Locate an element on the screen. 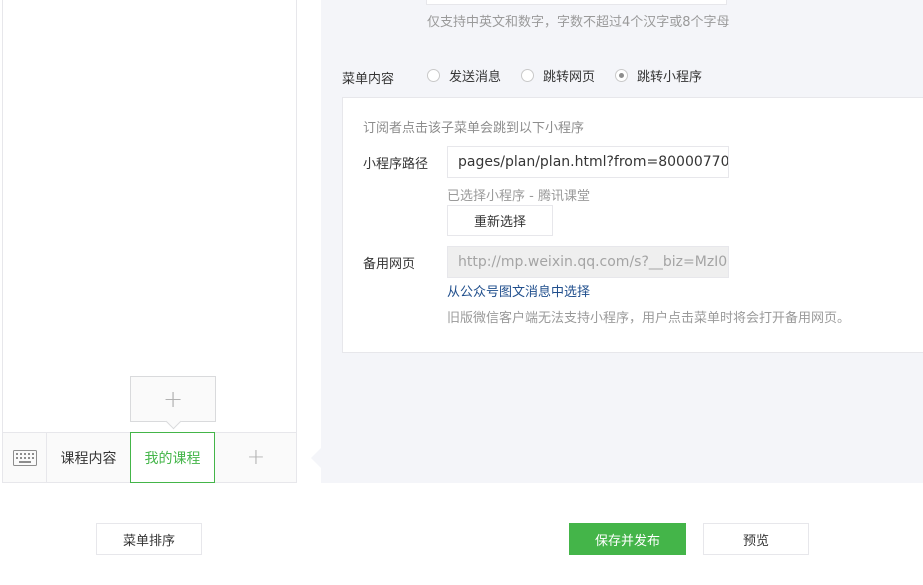  radio-open-miniprogram: 跳转小程序 is located at coordinates (658, 75).